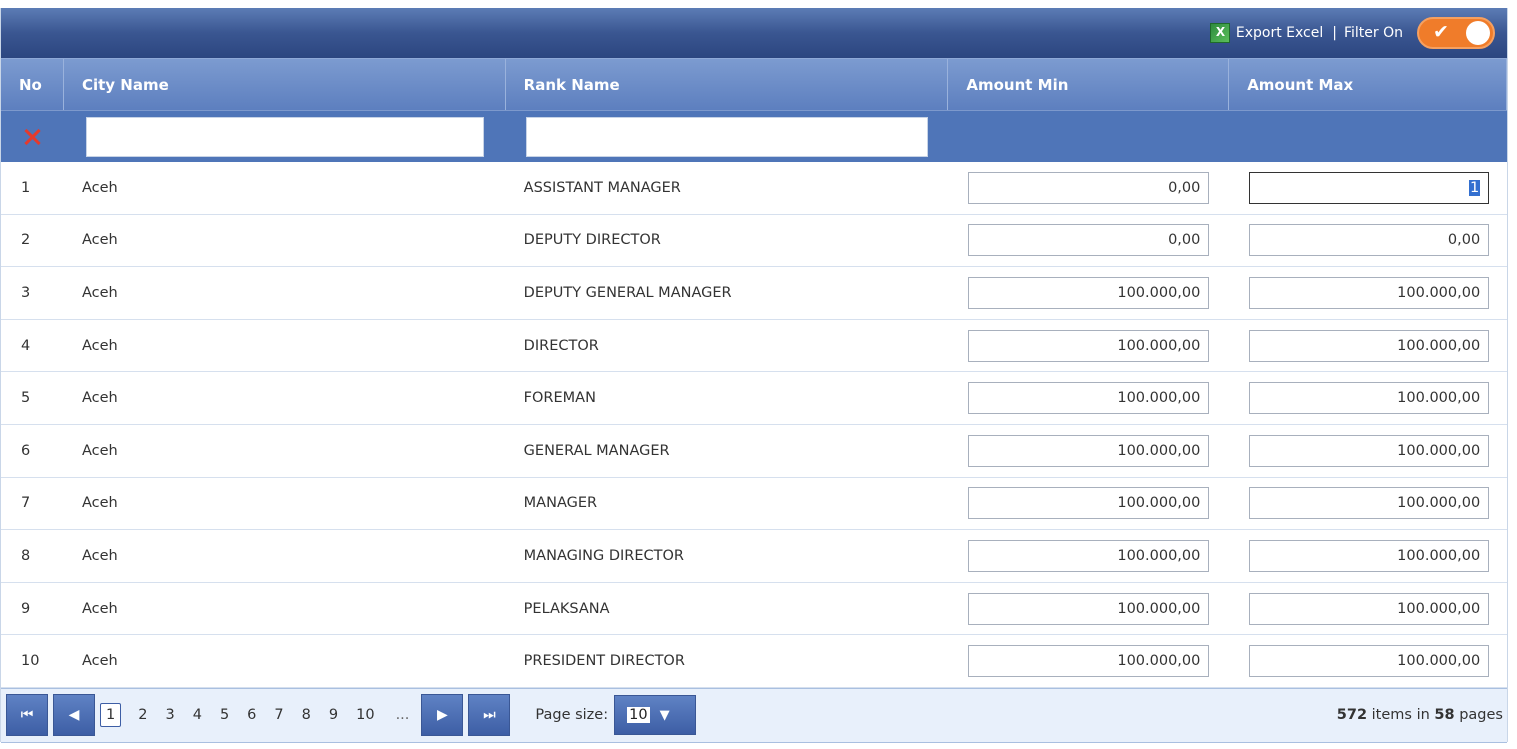 The height and width of the screenshot is (749, 1517). What do you see at coordinates (561, 345) in the screenshot?
I see `cell-rank: DIRECTOR` at bounding box center [561, 345].